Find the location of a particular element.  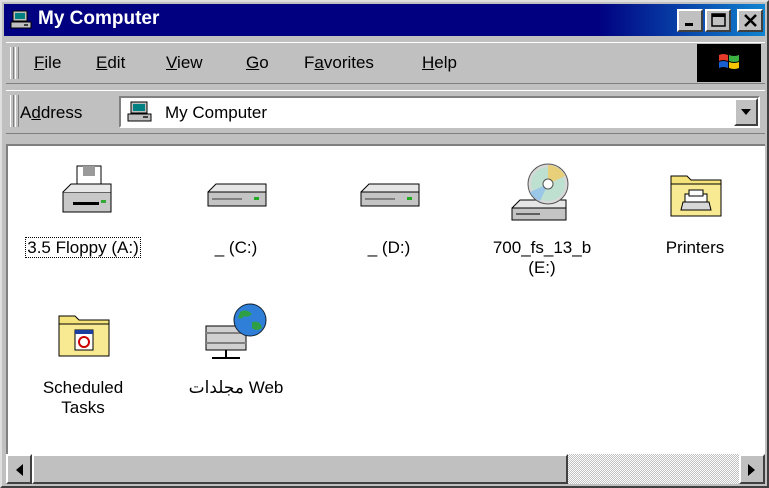

item-drive-d: _ (D:) is located at coordinates (389, 222).